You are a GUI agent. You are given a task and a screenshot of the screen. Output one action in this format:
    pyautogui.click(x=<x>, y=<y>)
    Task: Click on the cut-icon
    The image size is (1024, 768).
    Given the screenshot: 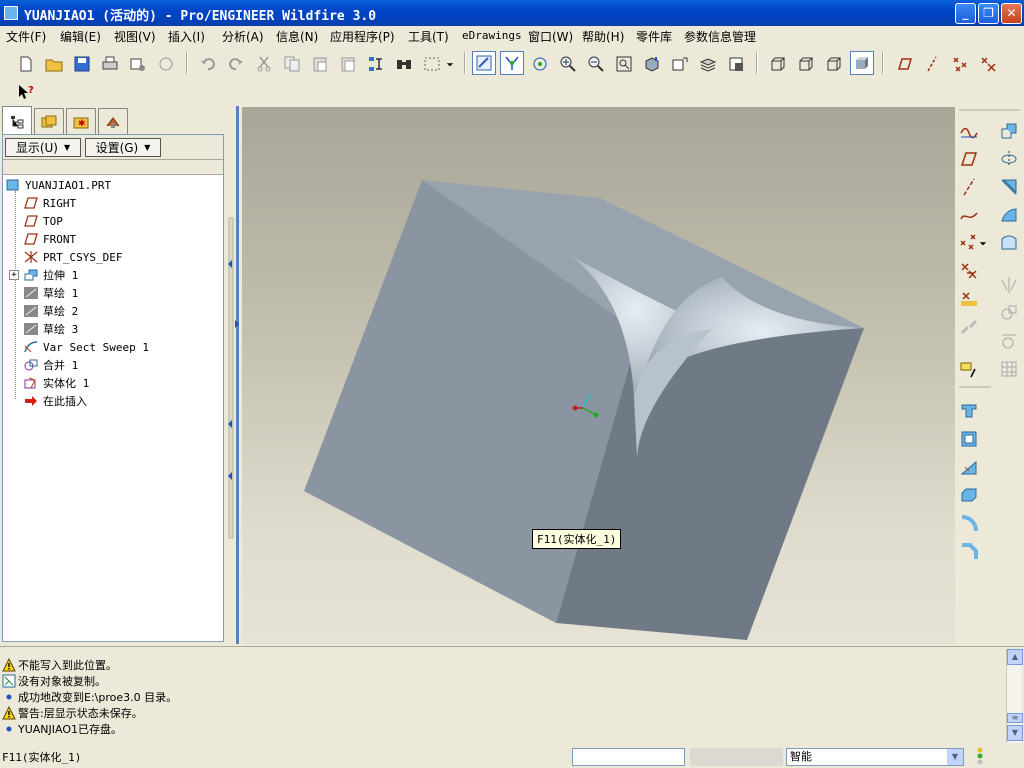 What is the action you would take?
    pyautogui.click(x=264, y=64)
    